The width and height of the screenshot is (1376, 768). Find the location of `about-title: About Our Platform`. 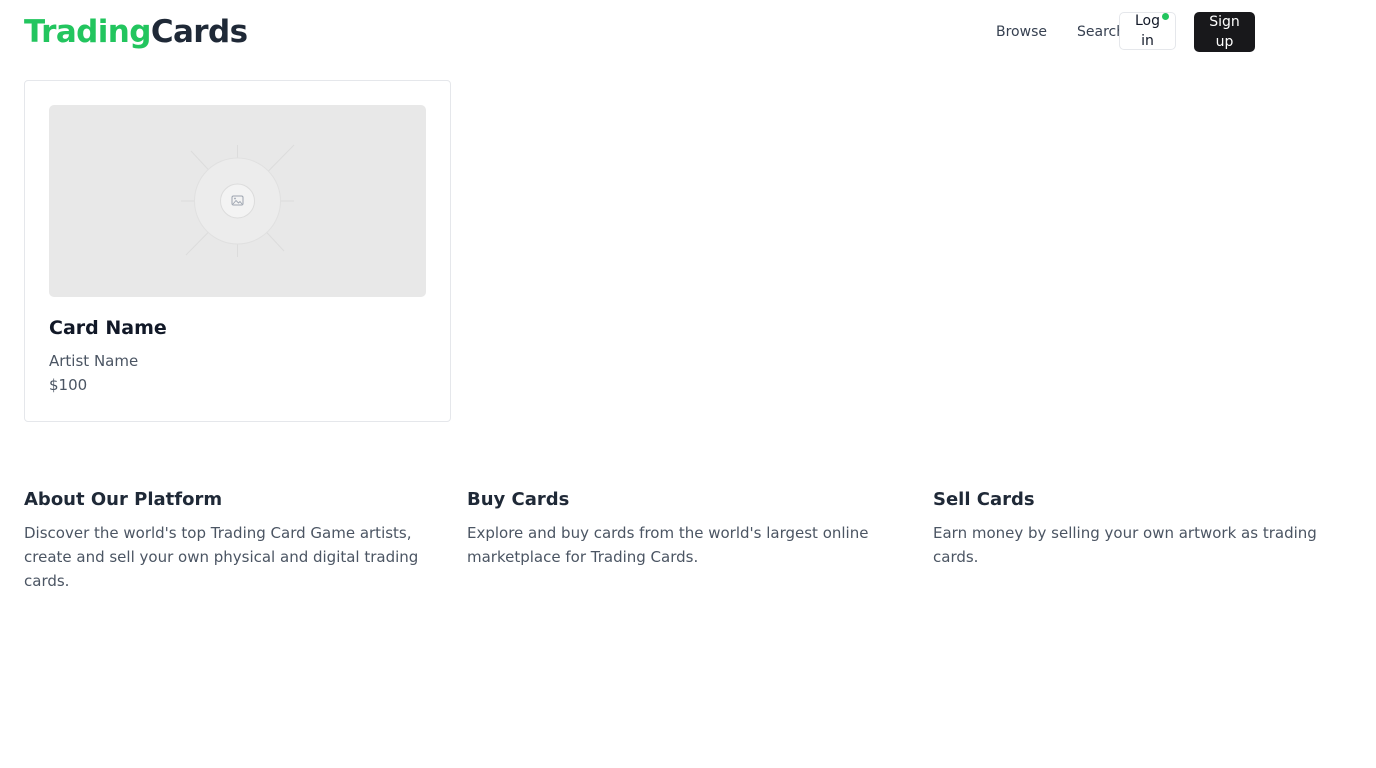

about-title: About Our Platform is located at coordinates (123, 499).